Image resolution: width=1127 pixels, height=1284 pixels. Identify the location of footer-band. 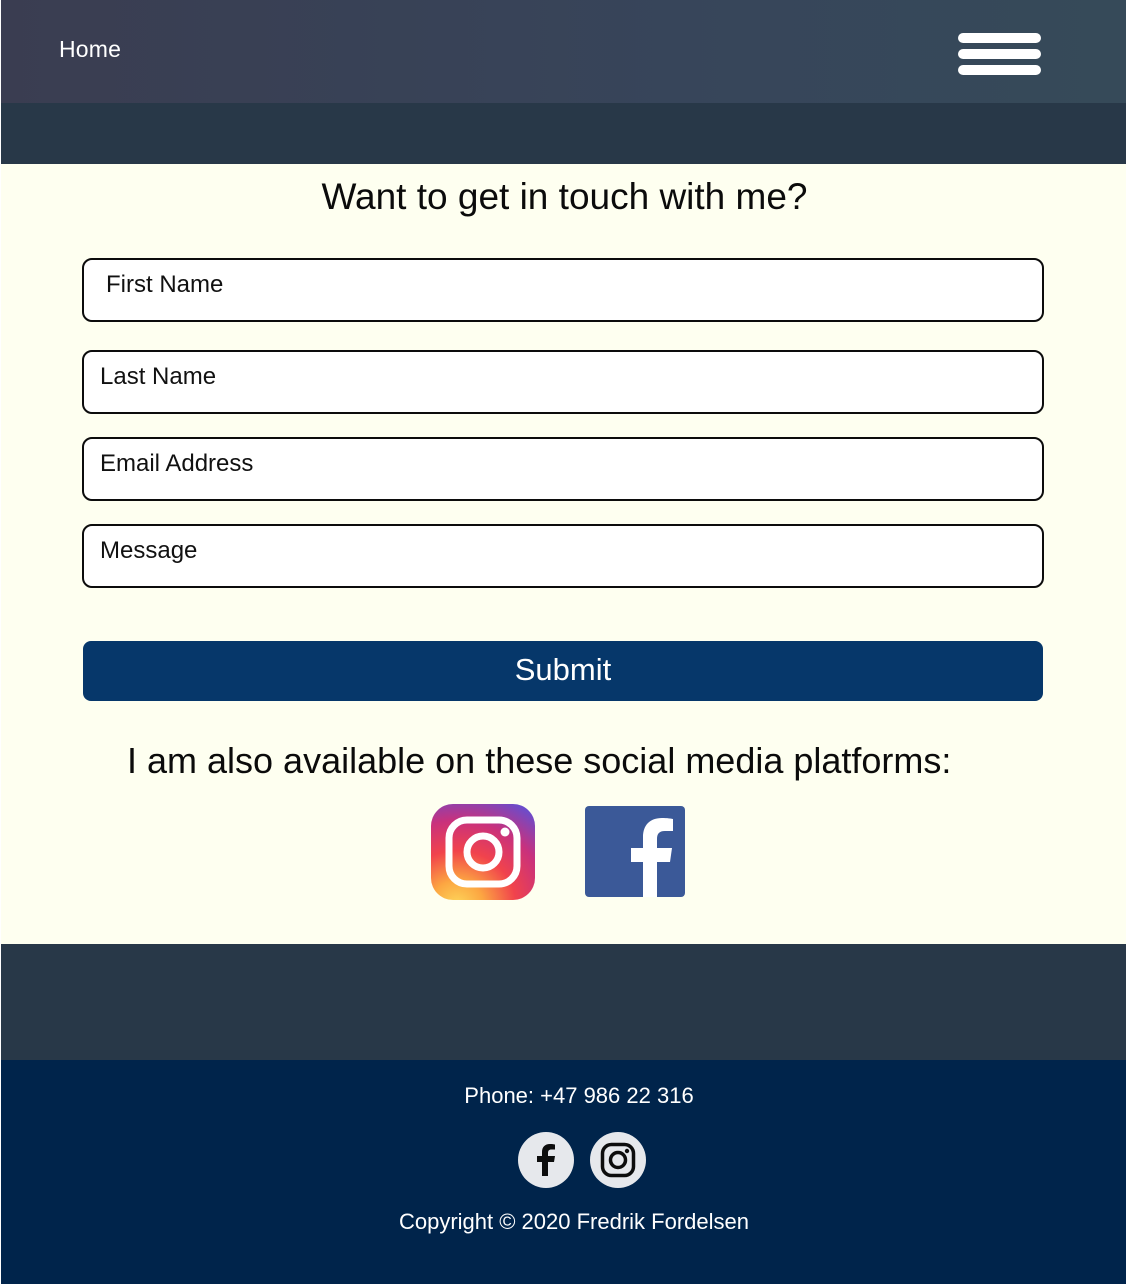
(563, 1002).